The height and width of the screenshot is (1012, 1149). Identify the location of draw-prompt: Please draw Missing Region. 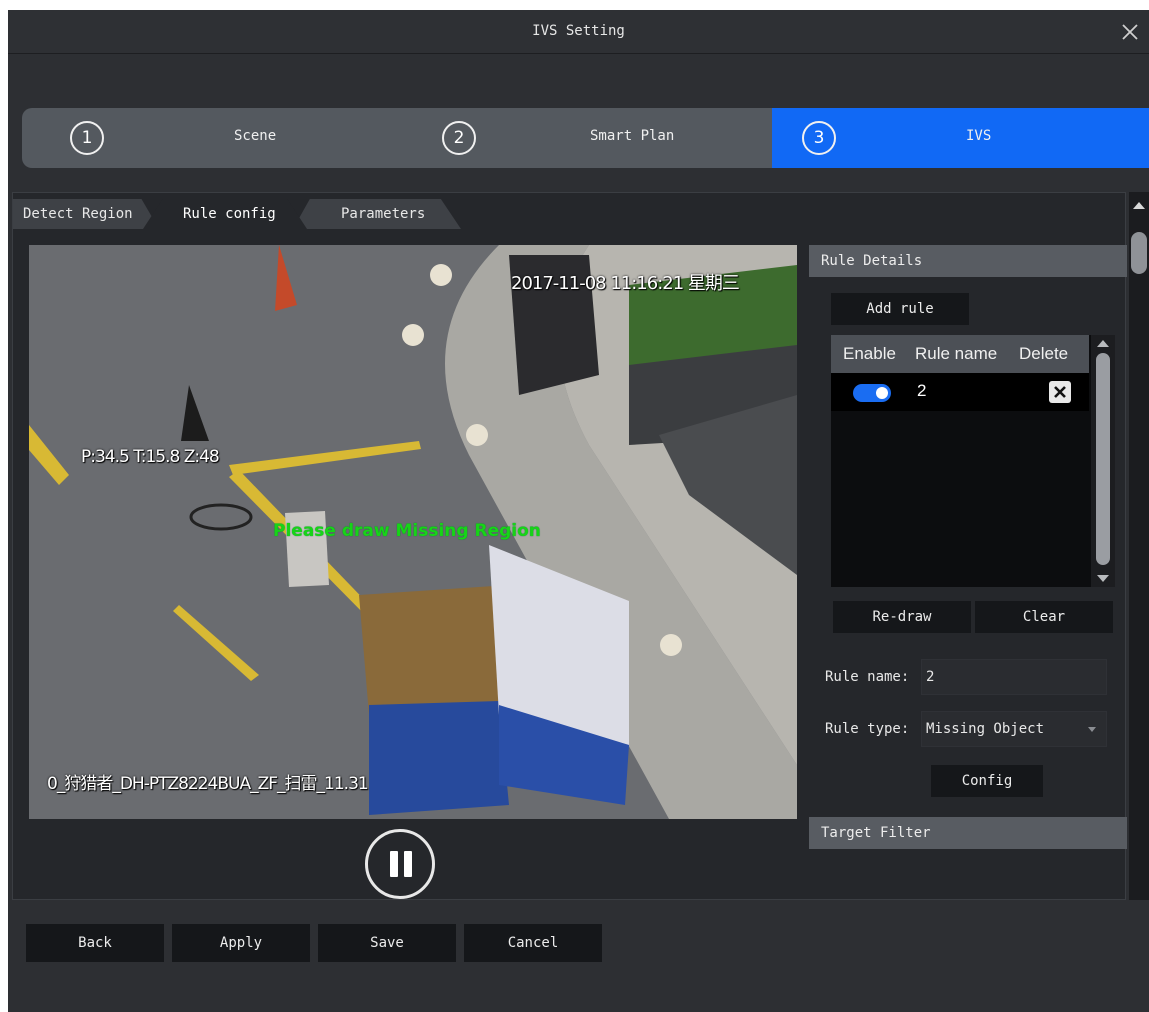
(407, 531).